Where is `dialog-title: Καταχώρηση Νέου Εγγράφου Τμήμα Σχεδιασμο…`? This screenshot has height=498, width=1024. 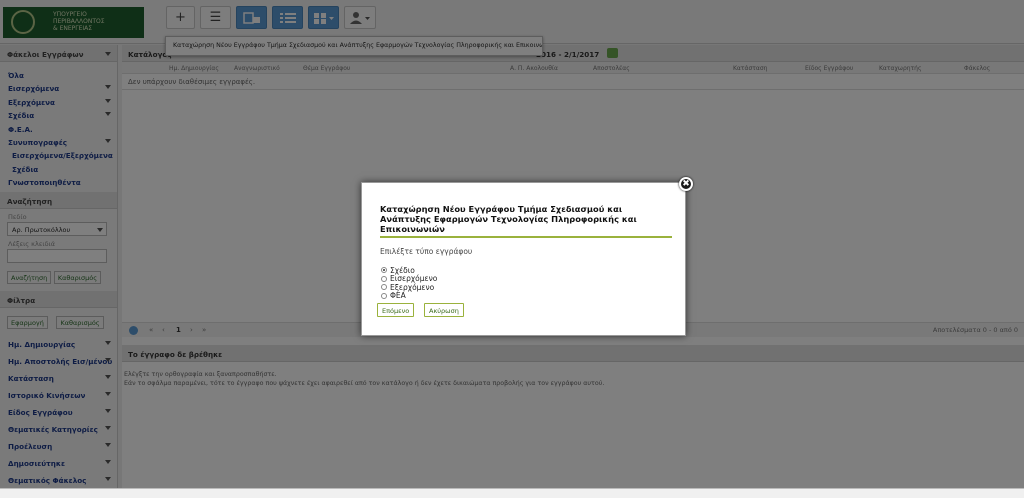
dialog-title: Καταχώρηση Νέου Εγγράφου Τμήμα Σχεδιασμο… is located at coordinates (526, 221).